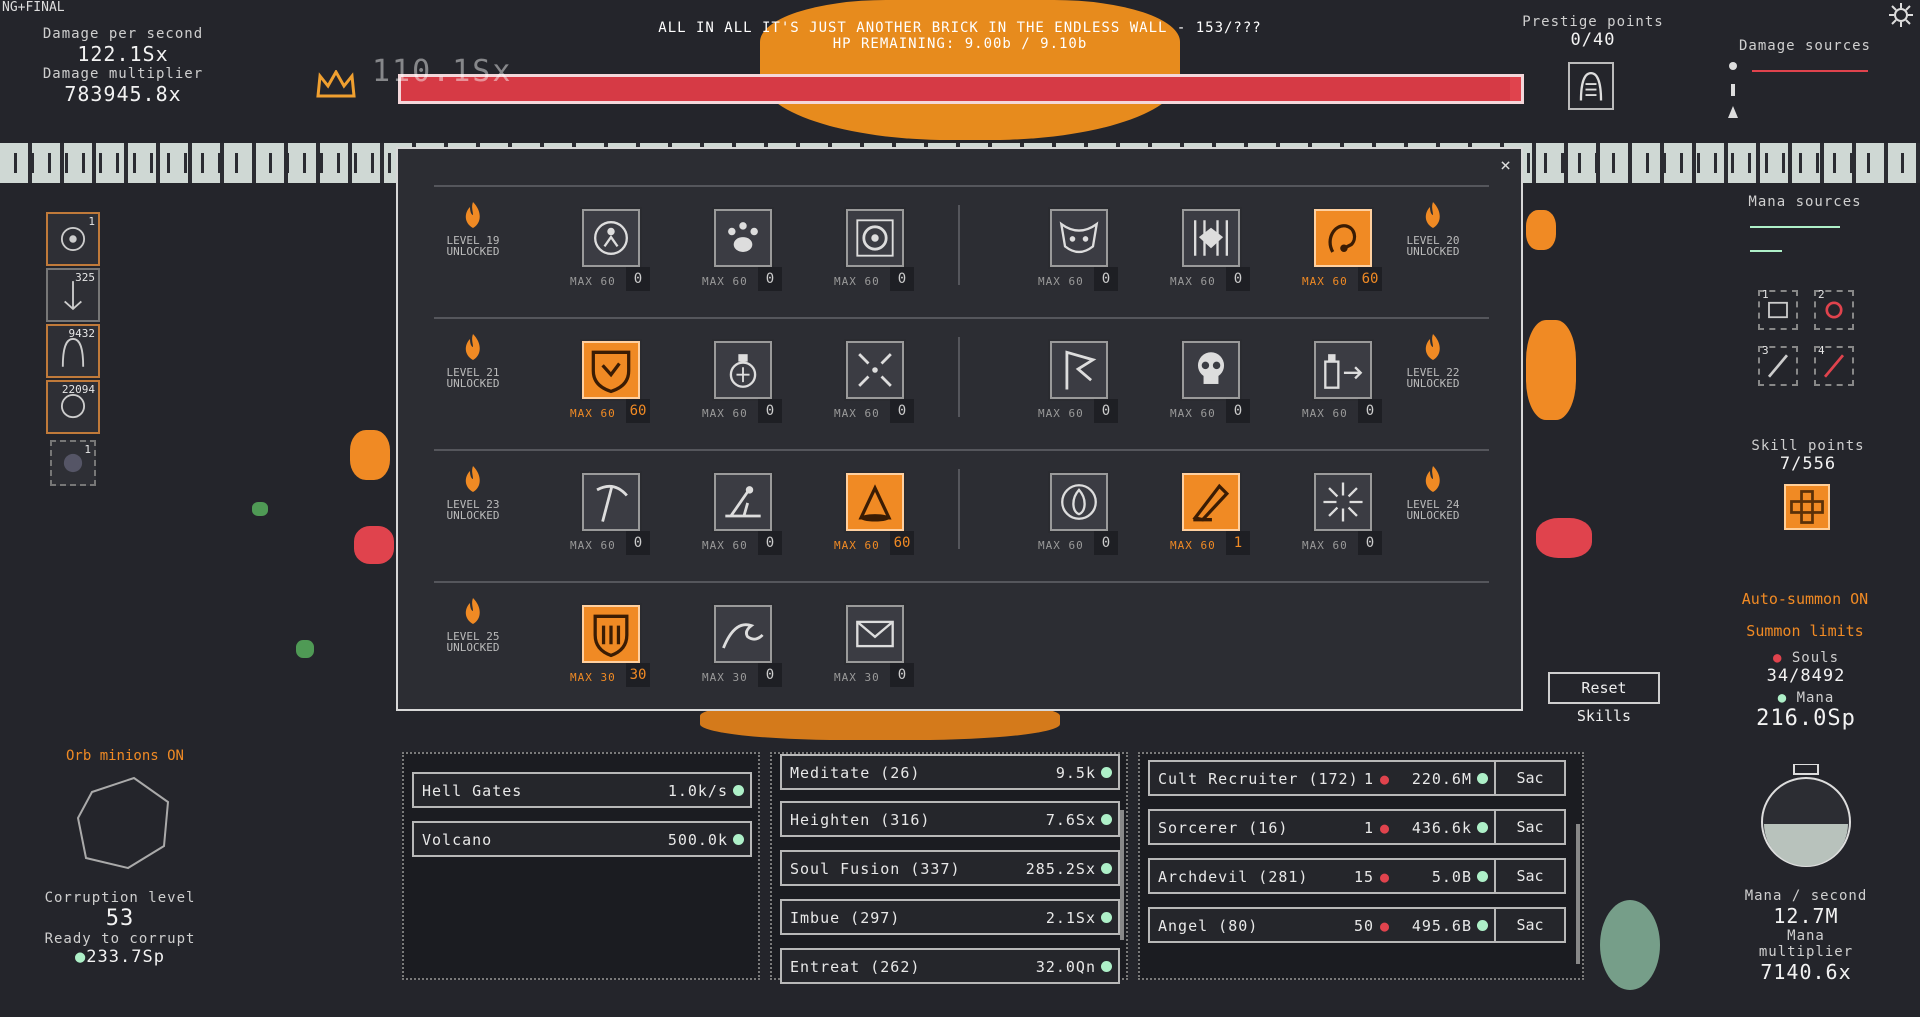 The width and height of the screenshot is (1920, 1017). What do you see at coordinates (950, 917) in the screenshot?
I see `spell-row: Imbue (297) 2.1Sx` at bounding box center [950, 917].